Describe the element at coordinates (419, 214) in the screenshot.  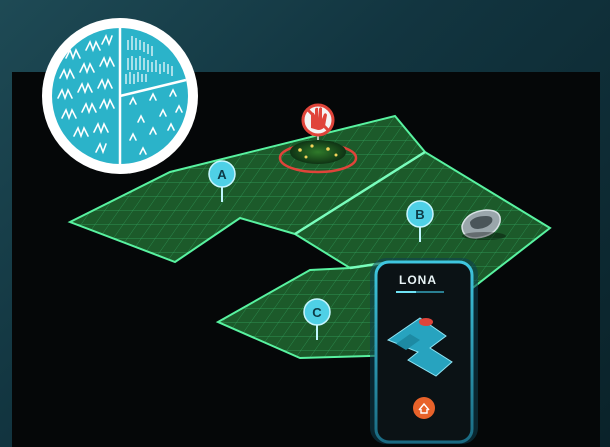
I see `zone-b-label: B` at that location.